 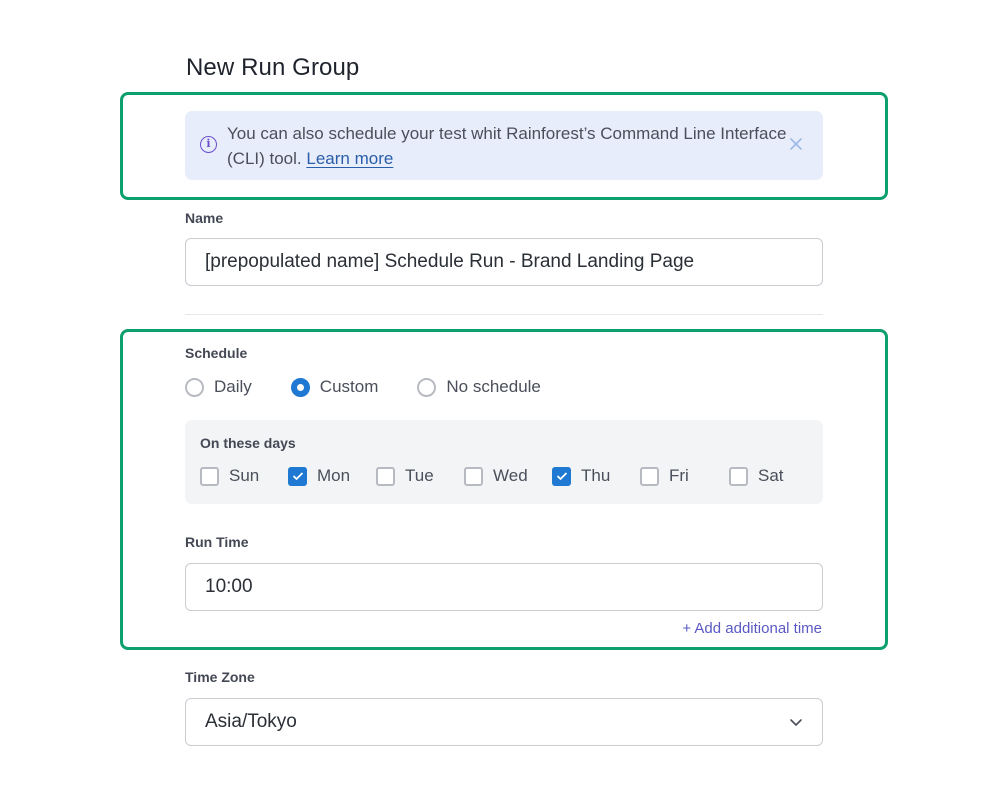 I want to click on checkbox-sun: Sun, so click(x=229, y=476).